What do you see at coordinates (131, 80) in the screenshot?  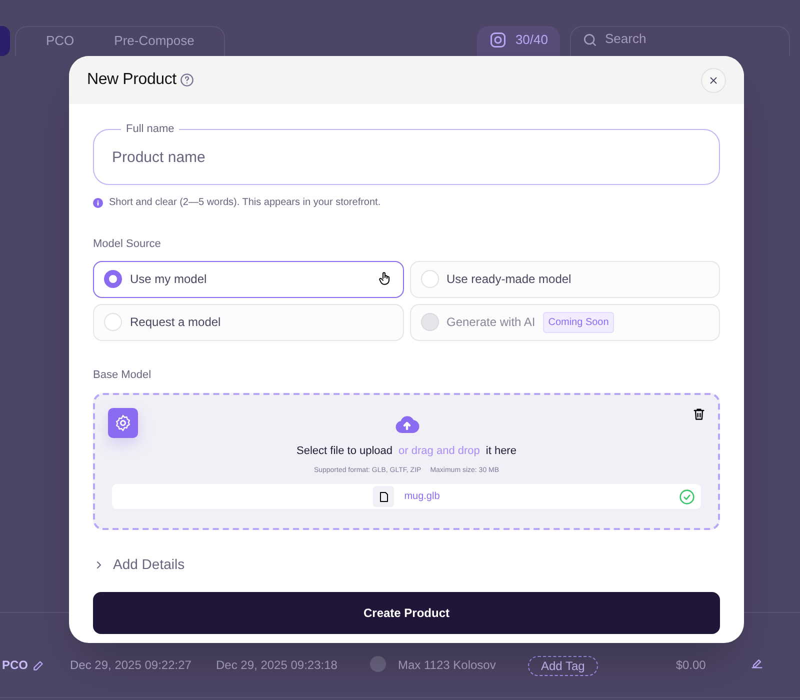 I see `modal-title: New Product` at bounding box center [131, 80].